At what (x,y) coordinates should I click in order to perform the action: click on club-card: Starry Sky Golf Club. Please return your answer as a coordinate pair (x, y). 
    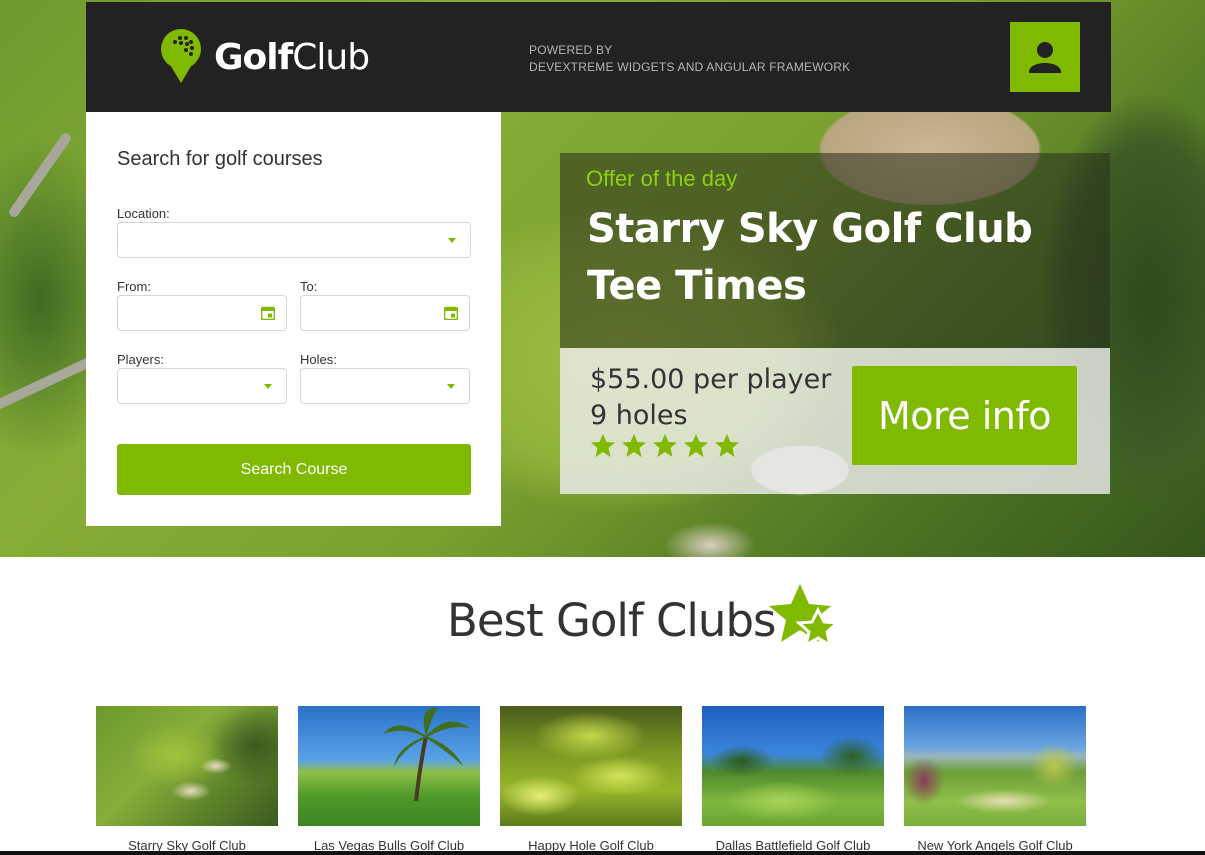
    Looking at the image, I should click on (187, 779).